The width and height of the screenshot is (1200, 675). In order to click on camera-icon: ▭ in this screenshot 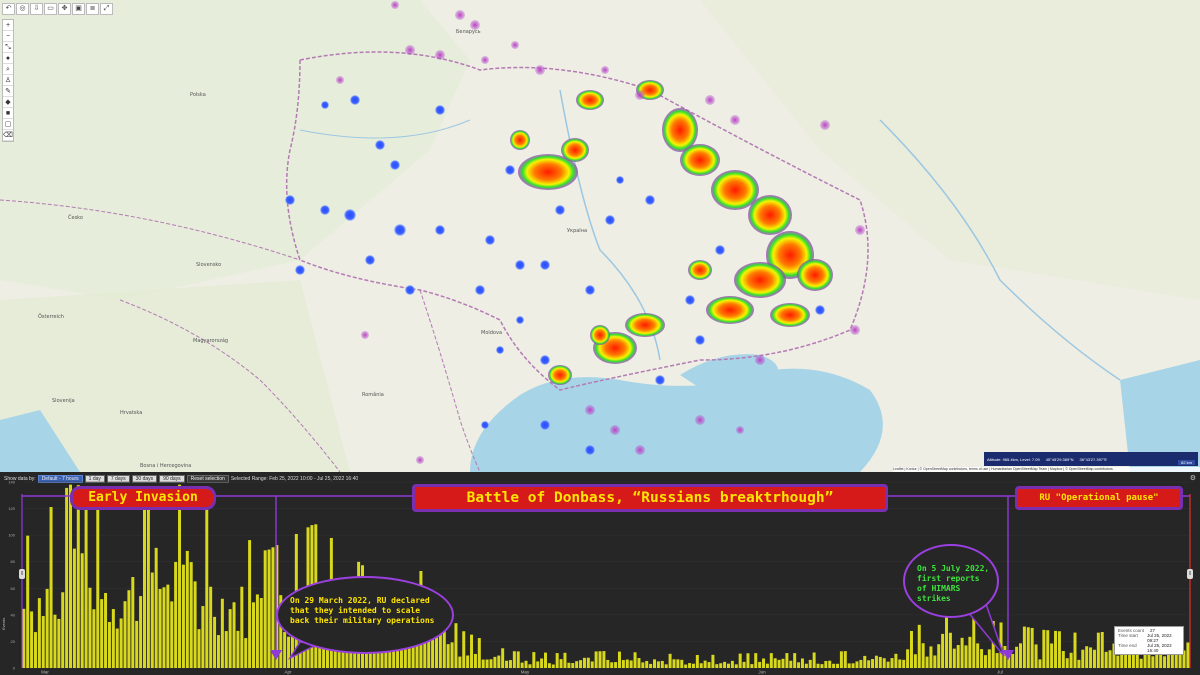, I will do `click(50, 9)`.